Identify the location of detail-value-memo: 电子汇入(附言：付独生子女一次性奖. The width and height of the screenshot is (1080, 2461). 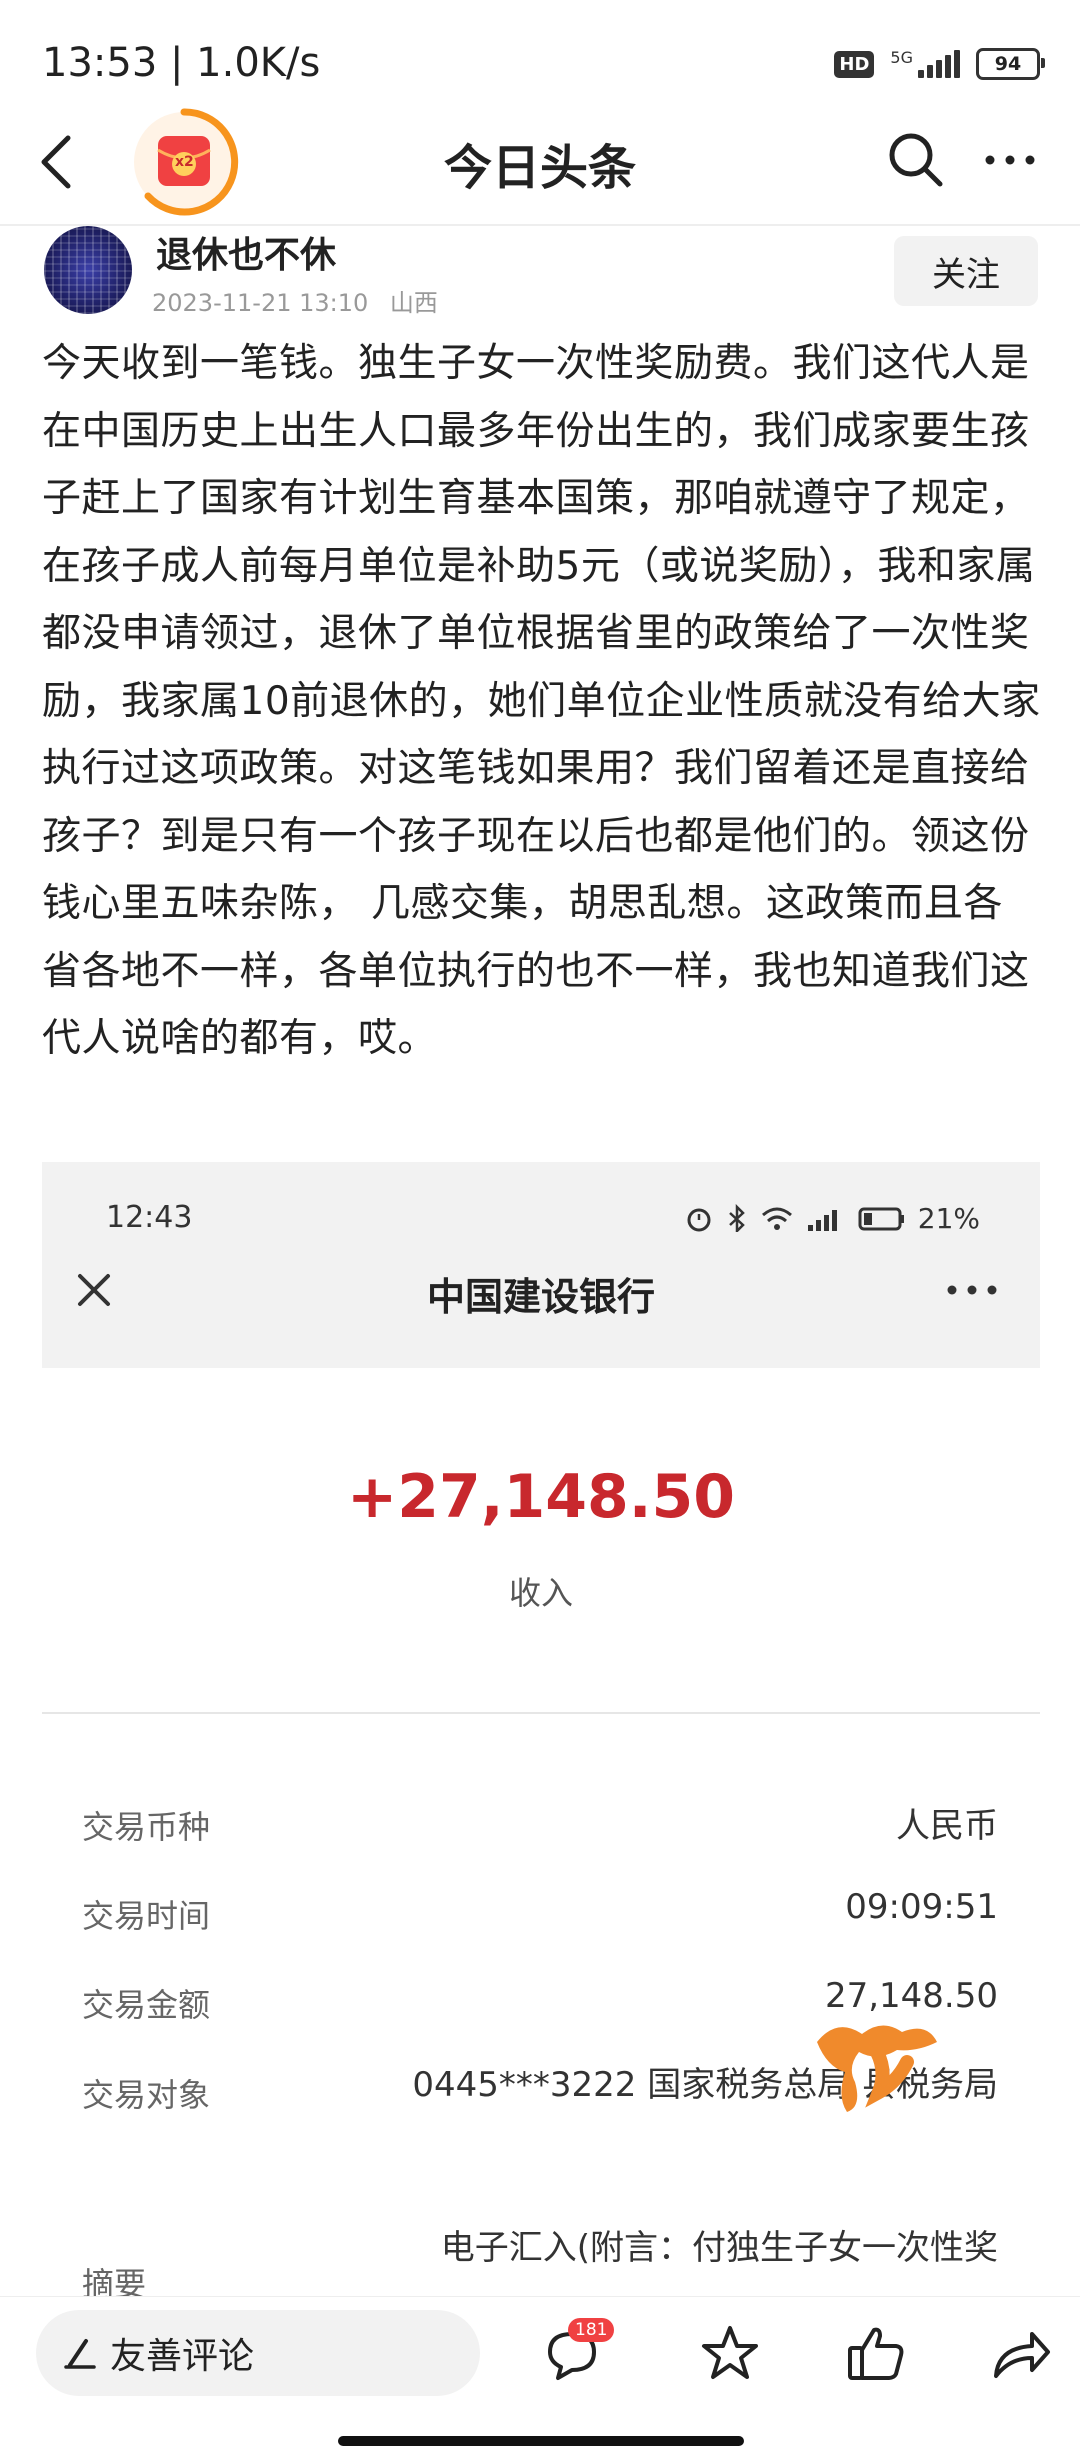
(719, 2248).